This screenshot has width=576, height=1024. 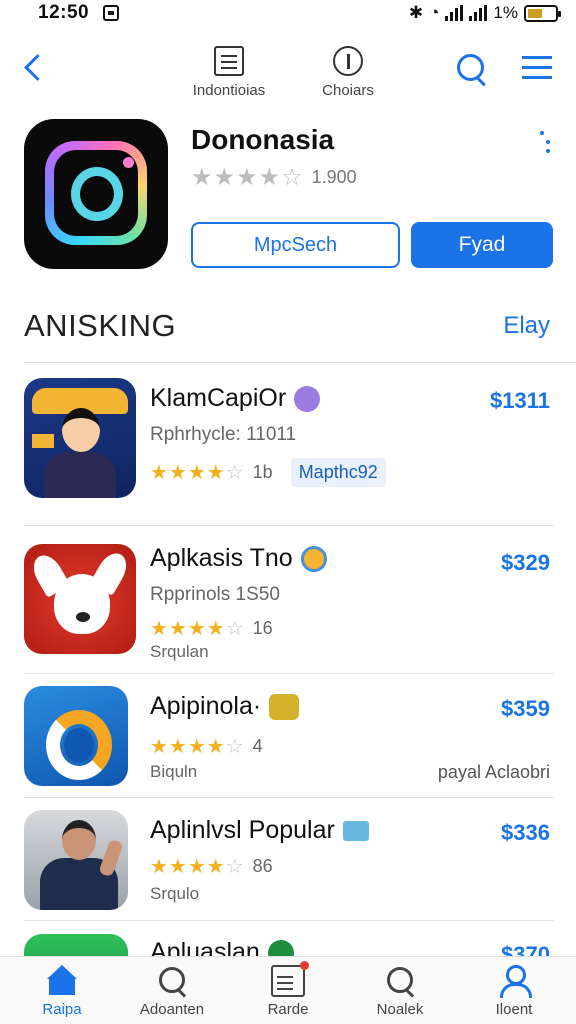 I want to click on list-item-price: $359, so click(x=525, y=709).